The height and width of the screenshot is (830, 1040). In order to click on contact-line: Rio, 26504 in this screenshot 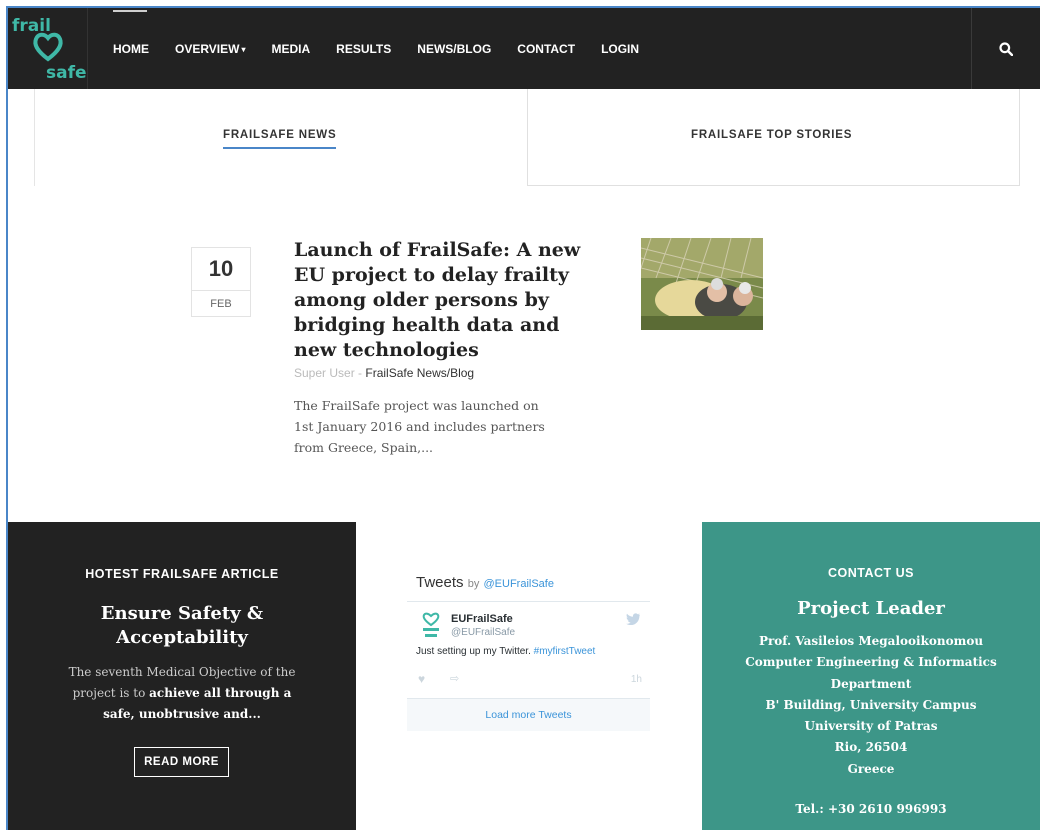, I will do `click(871, 747)`.